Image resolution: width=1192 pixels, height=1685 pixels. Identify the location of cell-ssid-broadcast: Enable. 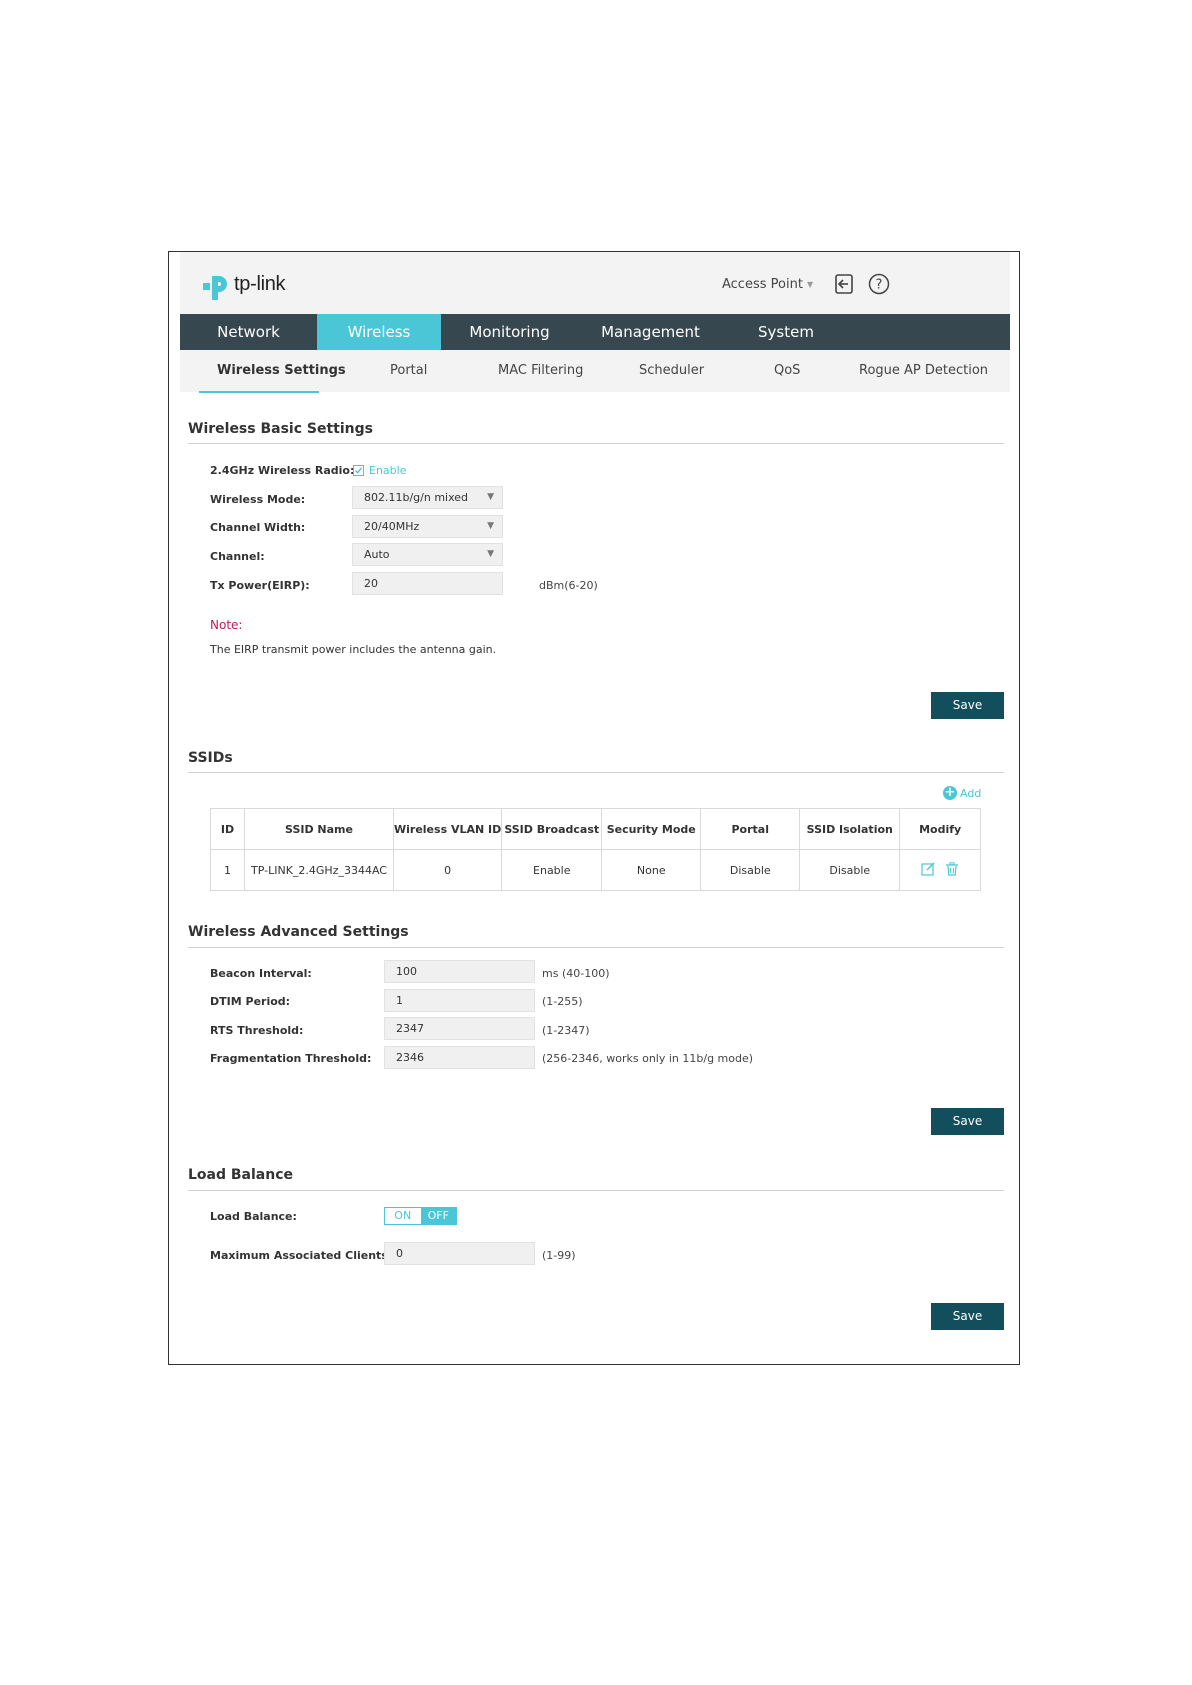
(552, 870).